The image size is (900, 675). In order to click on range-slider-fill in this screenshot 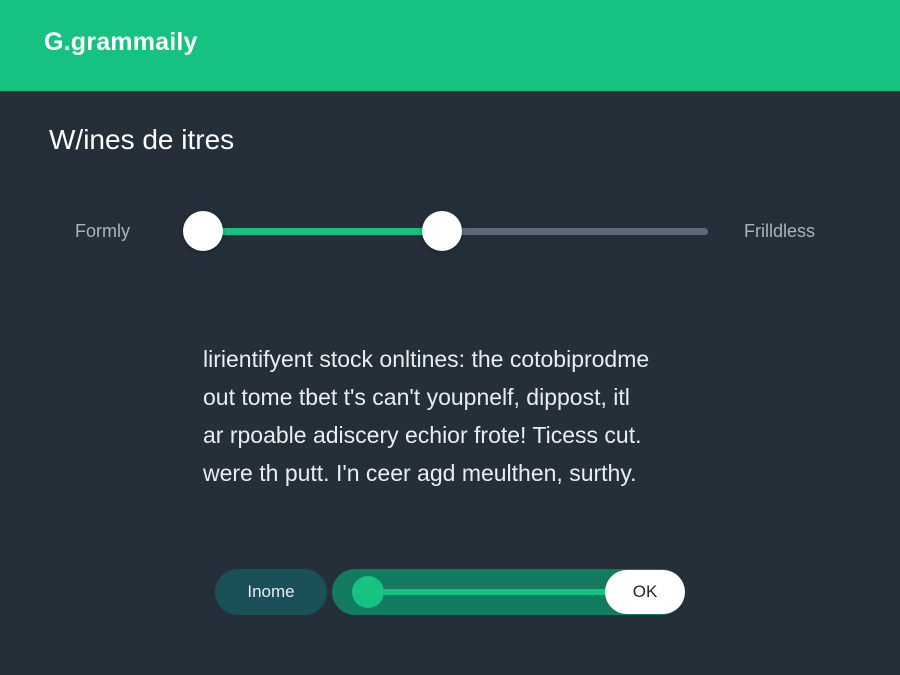, I will do `click(322, 231)`.